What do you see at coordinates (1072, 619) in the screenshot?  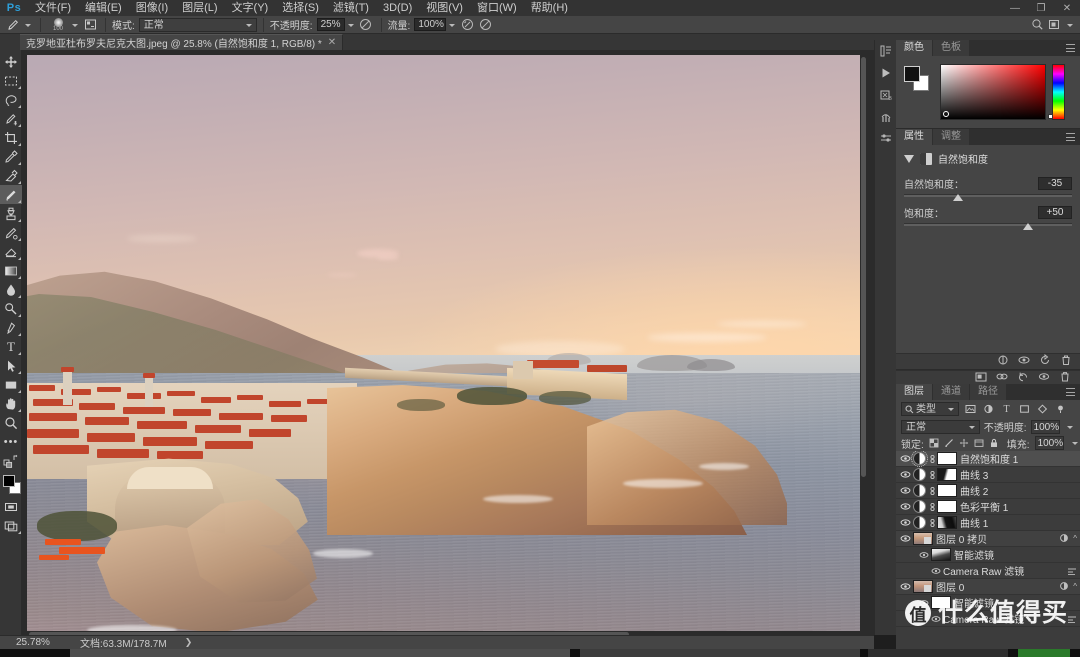 I see `filter-options-icon` at bounding box center [1072, 619].